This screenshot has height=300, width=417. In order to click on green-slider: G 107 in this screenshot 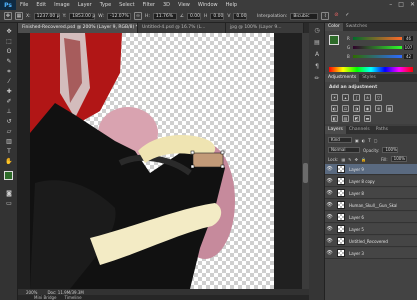, I will do `click(380, 47)`.